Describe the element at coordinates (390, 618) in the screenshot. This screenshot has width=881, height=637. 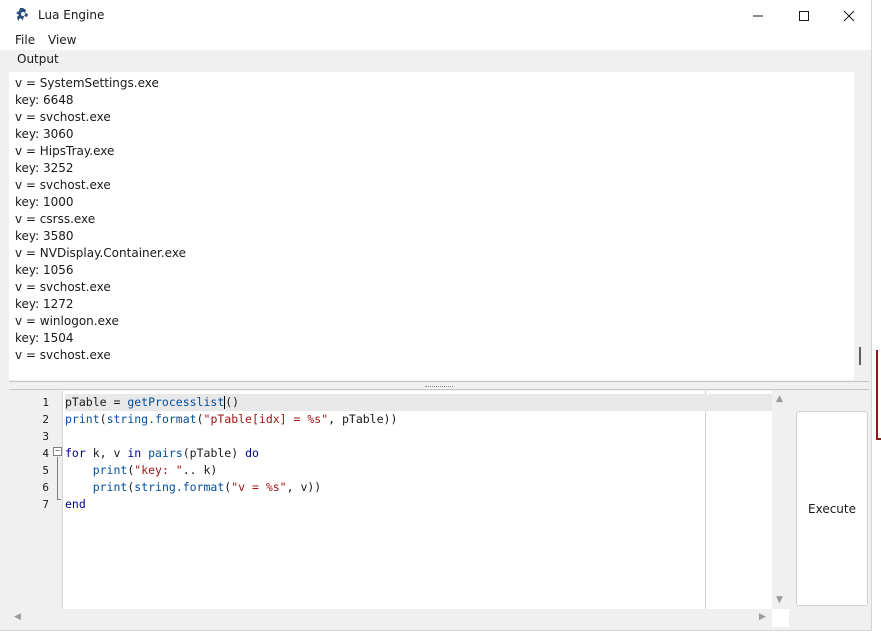
I see `editor-horizontal-scrollbar: ◀ ▶` at that location.